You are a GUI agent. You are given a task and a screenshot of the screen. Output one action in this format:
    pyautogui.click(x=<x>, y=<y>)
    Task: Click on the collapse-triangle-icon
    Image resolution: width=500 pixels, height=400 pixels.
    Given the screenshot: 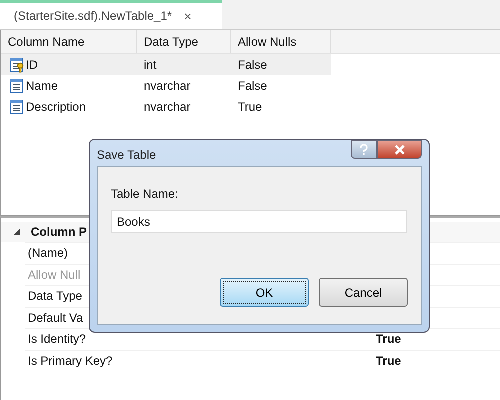 What is the action you would take?
    pyautogui.click(x=17, y=232)
    